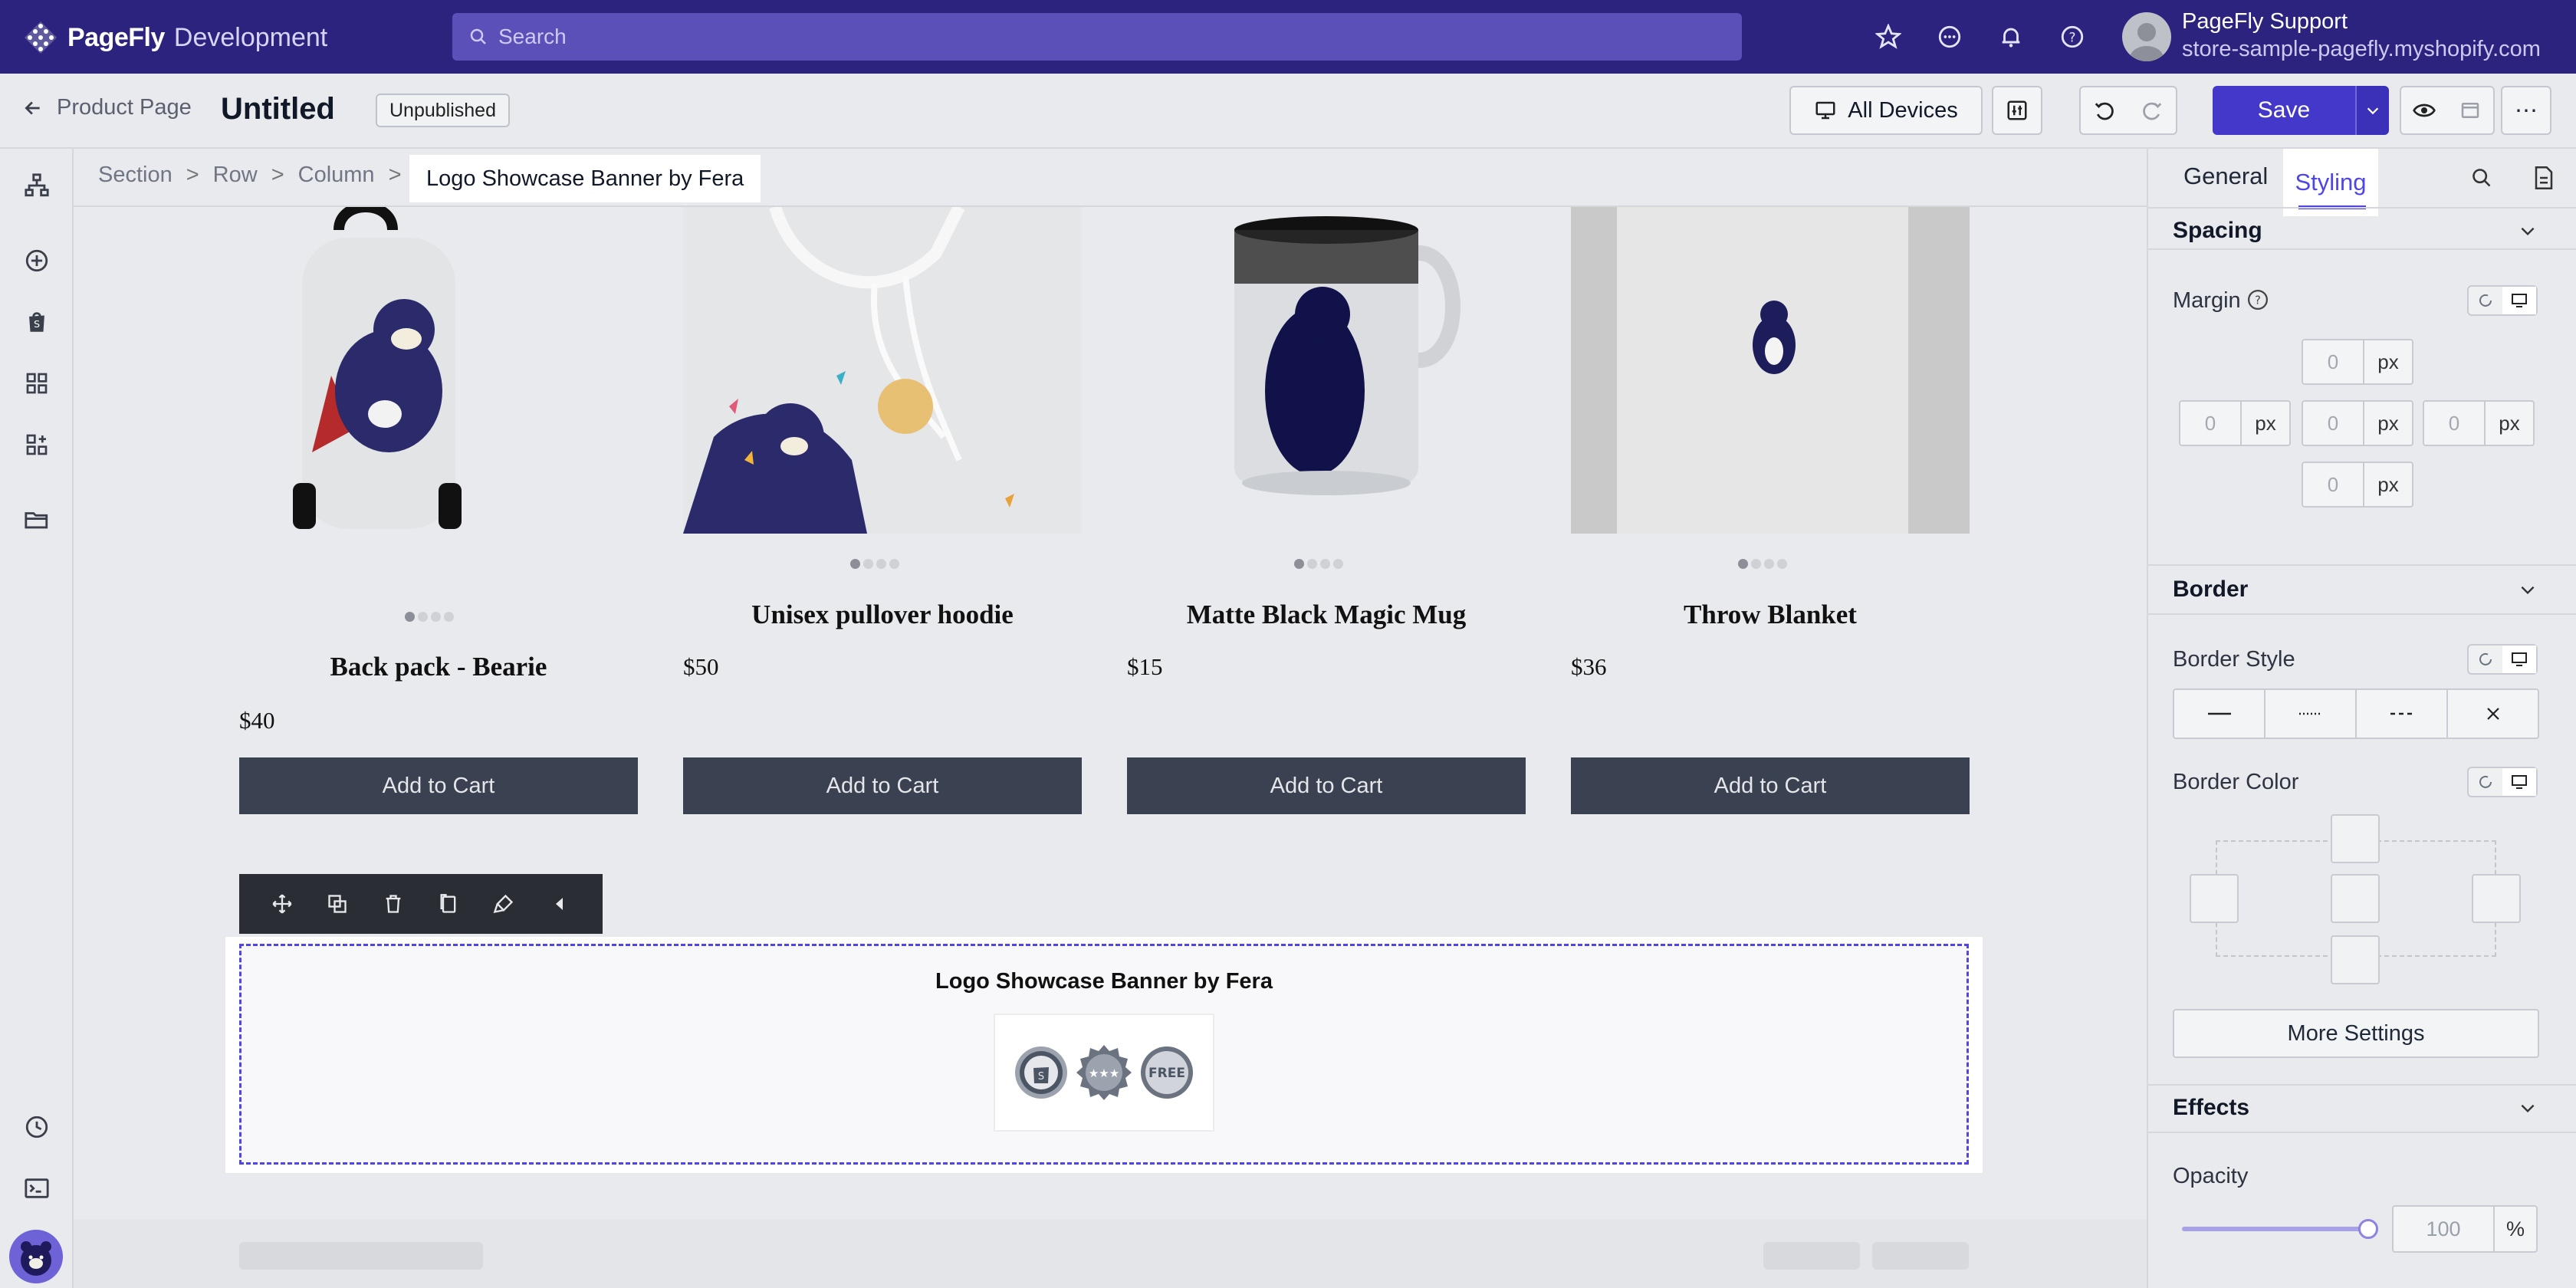 This screenshot has height=1288, width=2576. Describe the element at coordinates (2355, 899) in the screenshot. I see `border-color-all` at that location.